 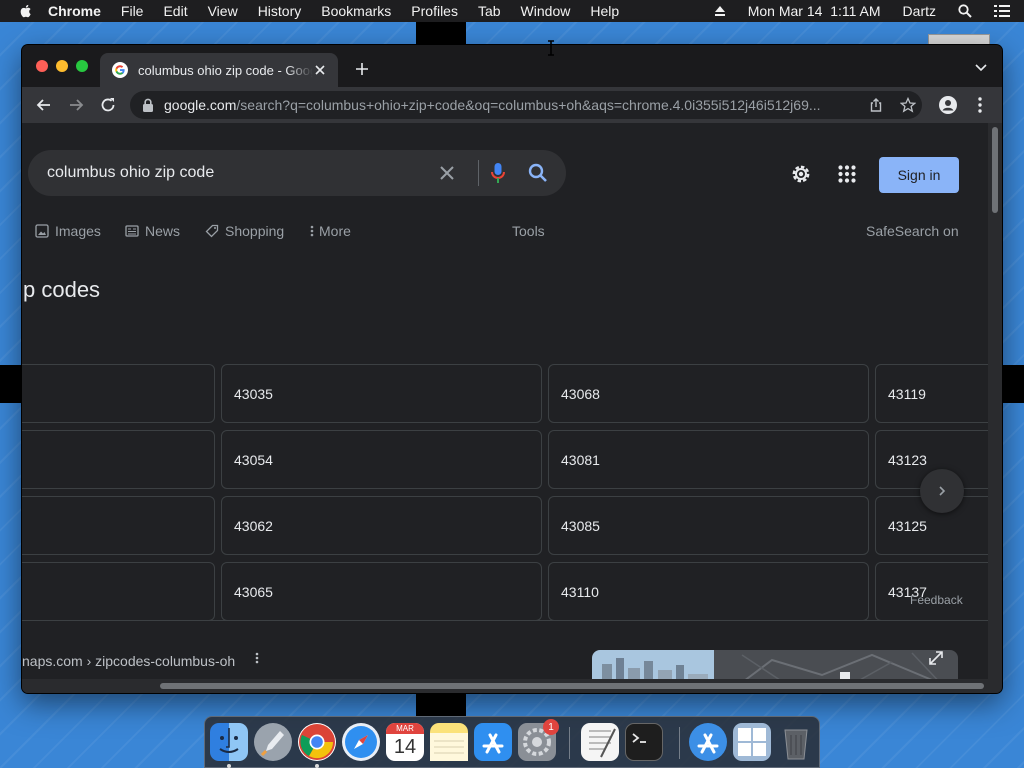 I want to click on zip-cell: 43085, so click(x=708, y=525).